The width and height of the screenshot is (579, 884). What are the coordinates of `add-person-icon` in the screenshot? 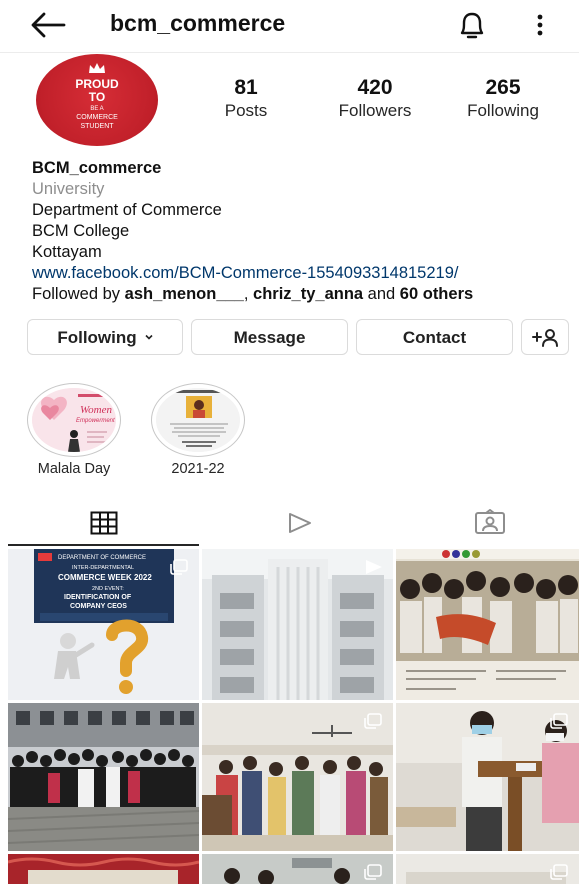 It's located at (545, 338).